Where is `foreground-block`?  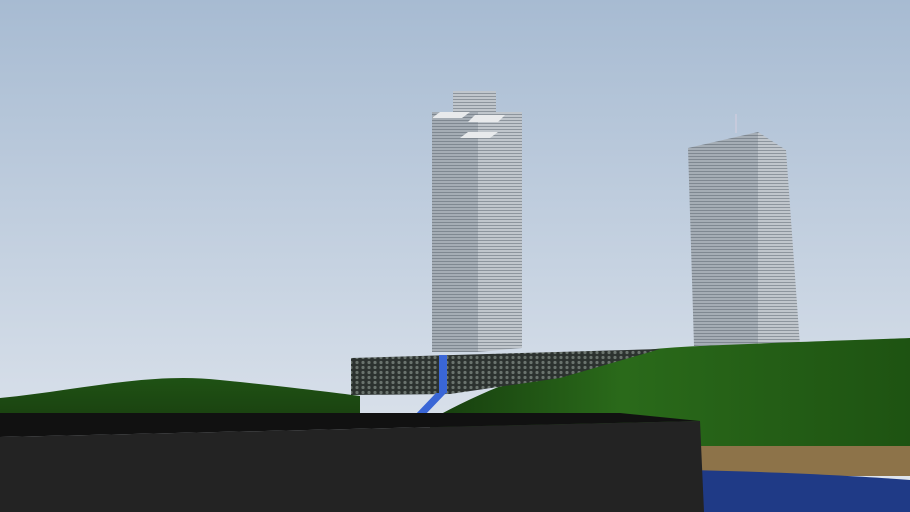
foreground-block is located at coordinates (352, 466).